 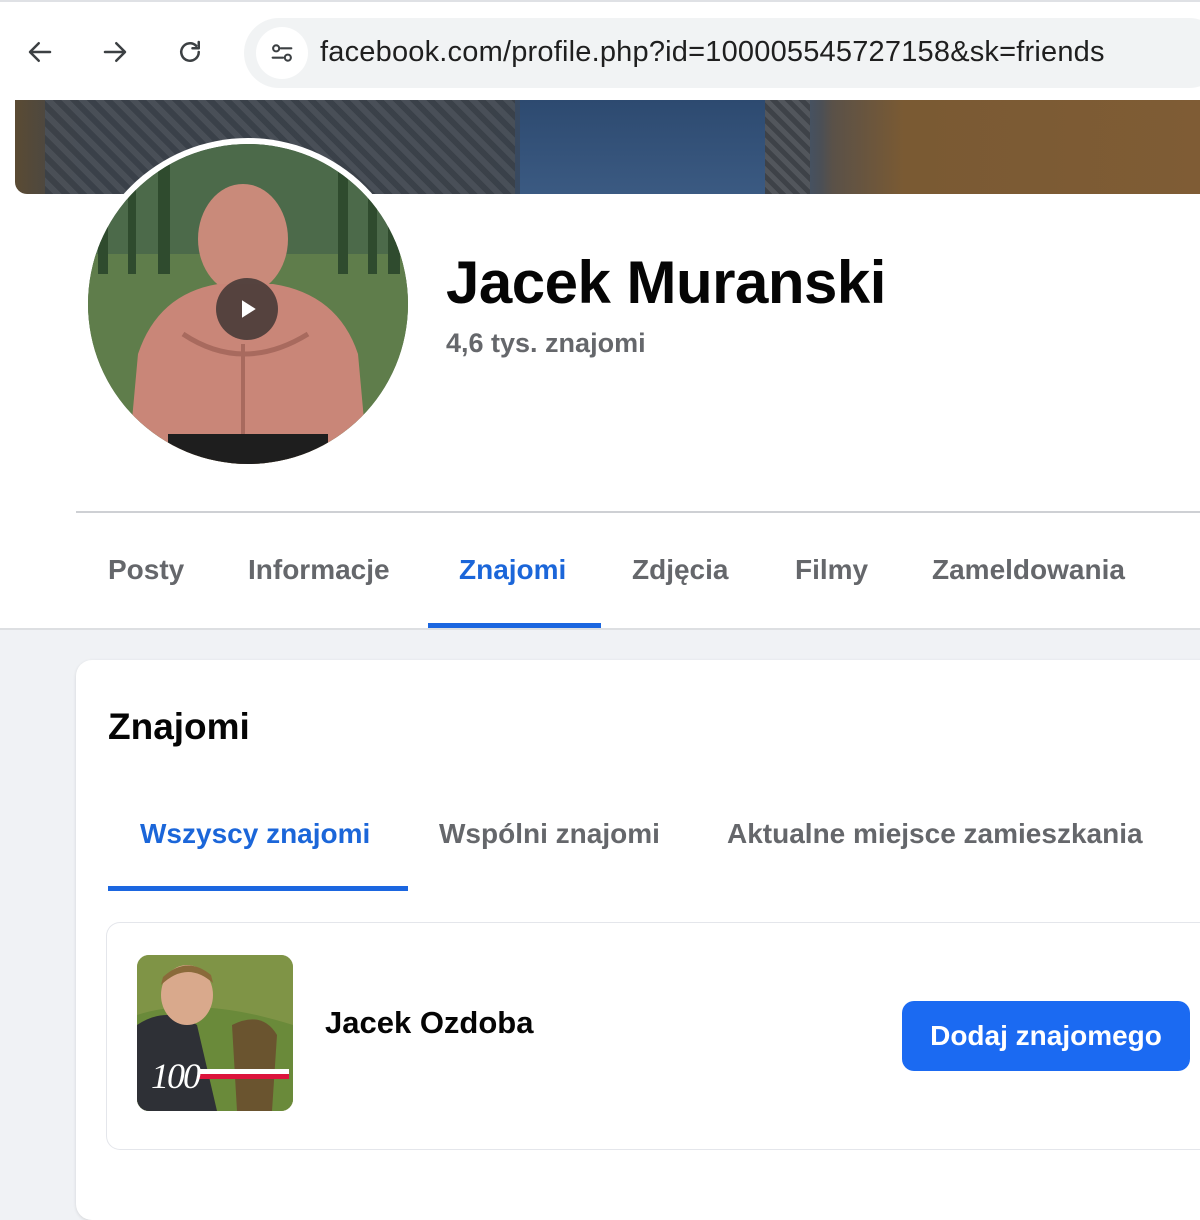 I want to click on header-divider, so click(x=638, y=512).